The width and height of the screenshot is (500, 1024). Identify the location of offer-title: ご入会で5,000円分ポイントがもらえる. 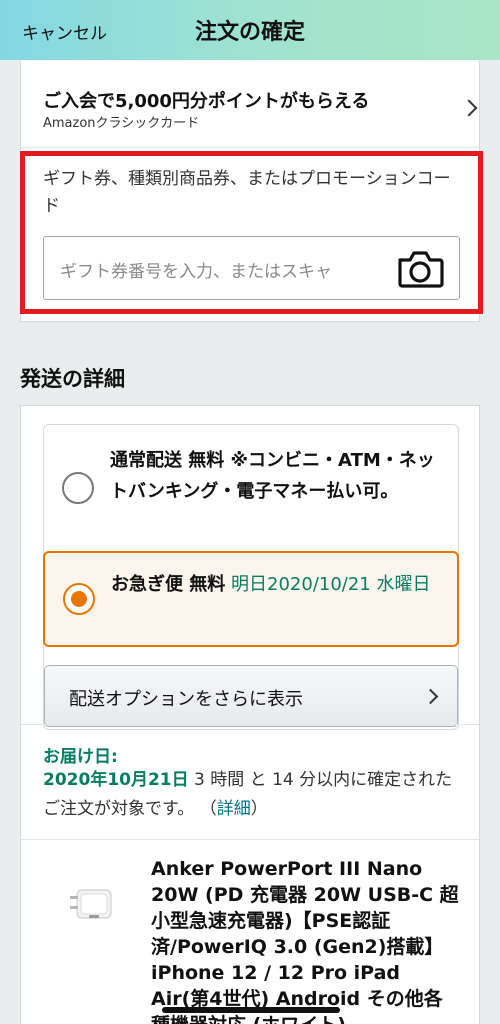
(206, 101).